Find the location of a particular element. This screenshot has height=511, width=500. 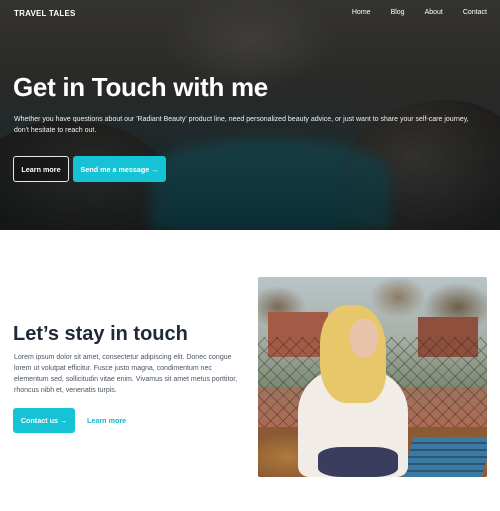

section-title: Let’s stay in touch is located at coordinates (100, 334).